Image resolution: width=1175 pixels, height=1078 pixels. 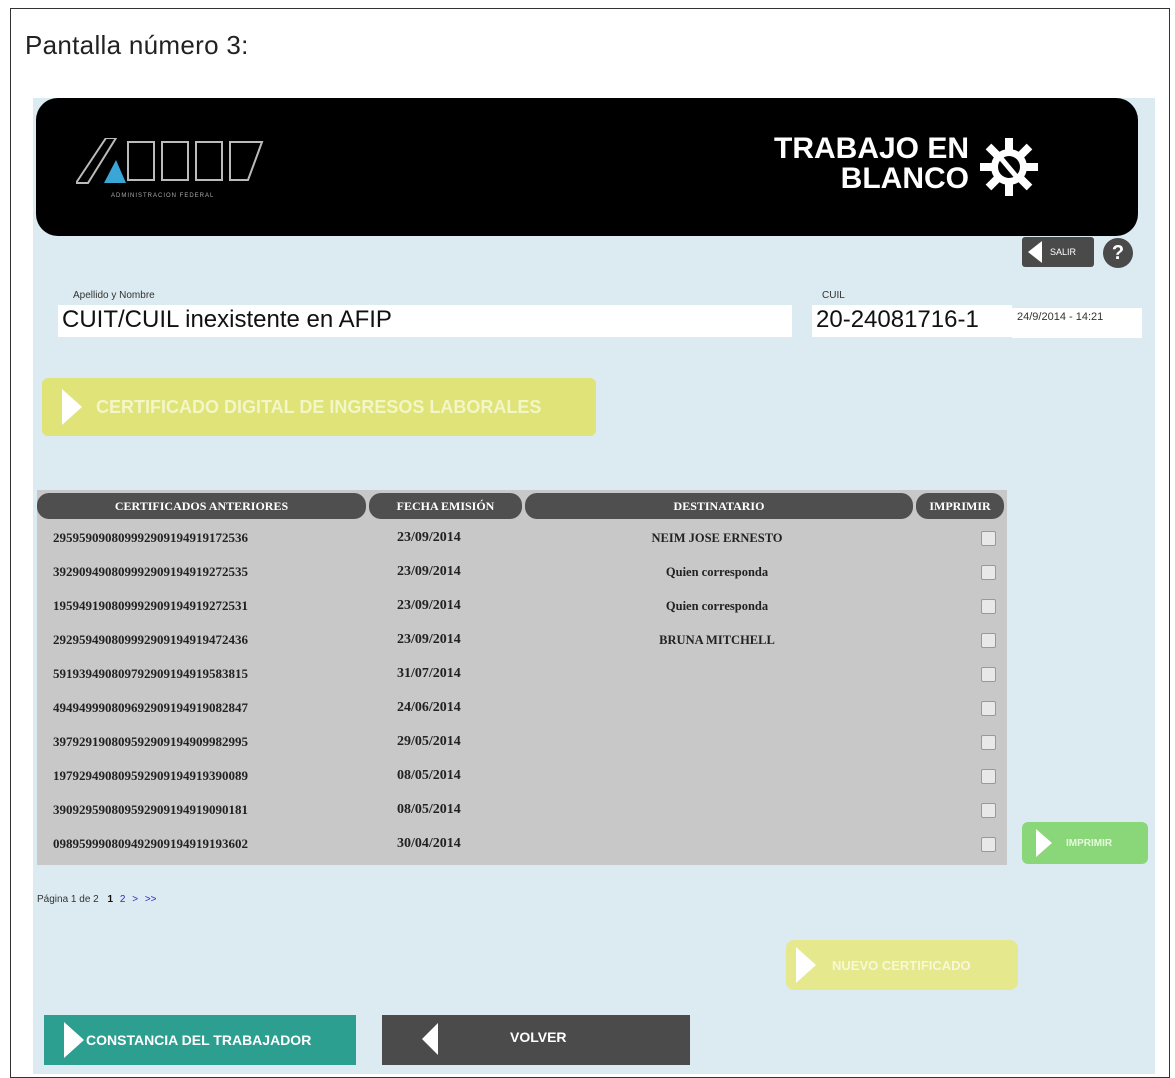 What do you see at coordinates (201, 506) in the screenshot?
I see `col-header-certificados: CERTIFICADOS ANTERIORES` at bounding box center [201, 506].